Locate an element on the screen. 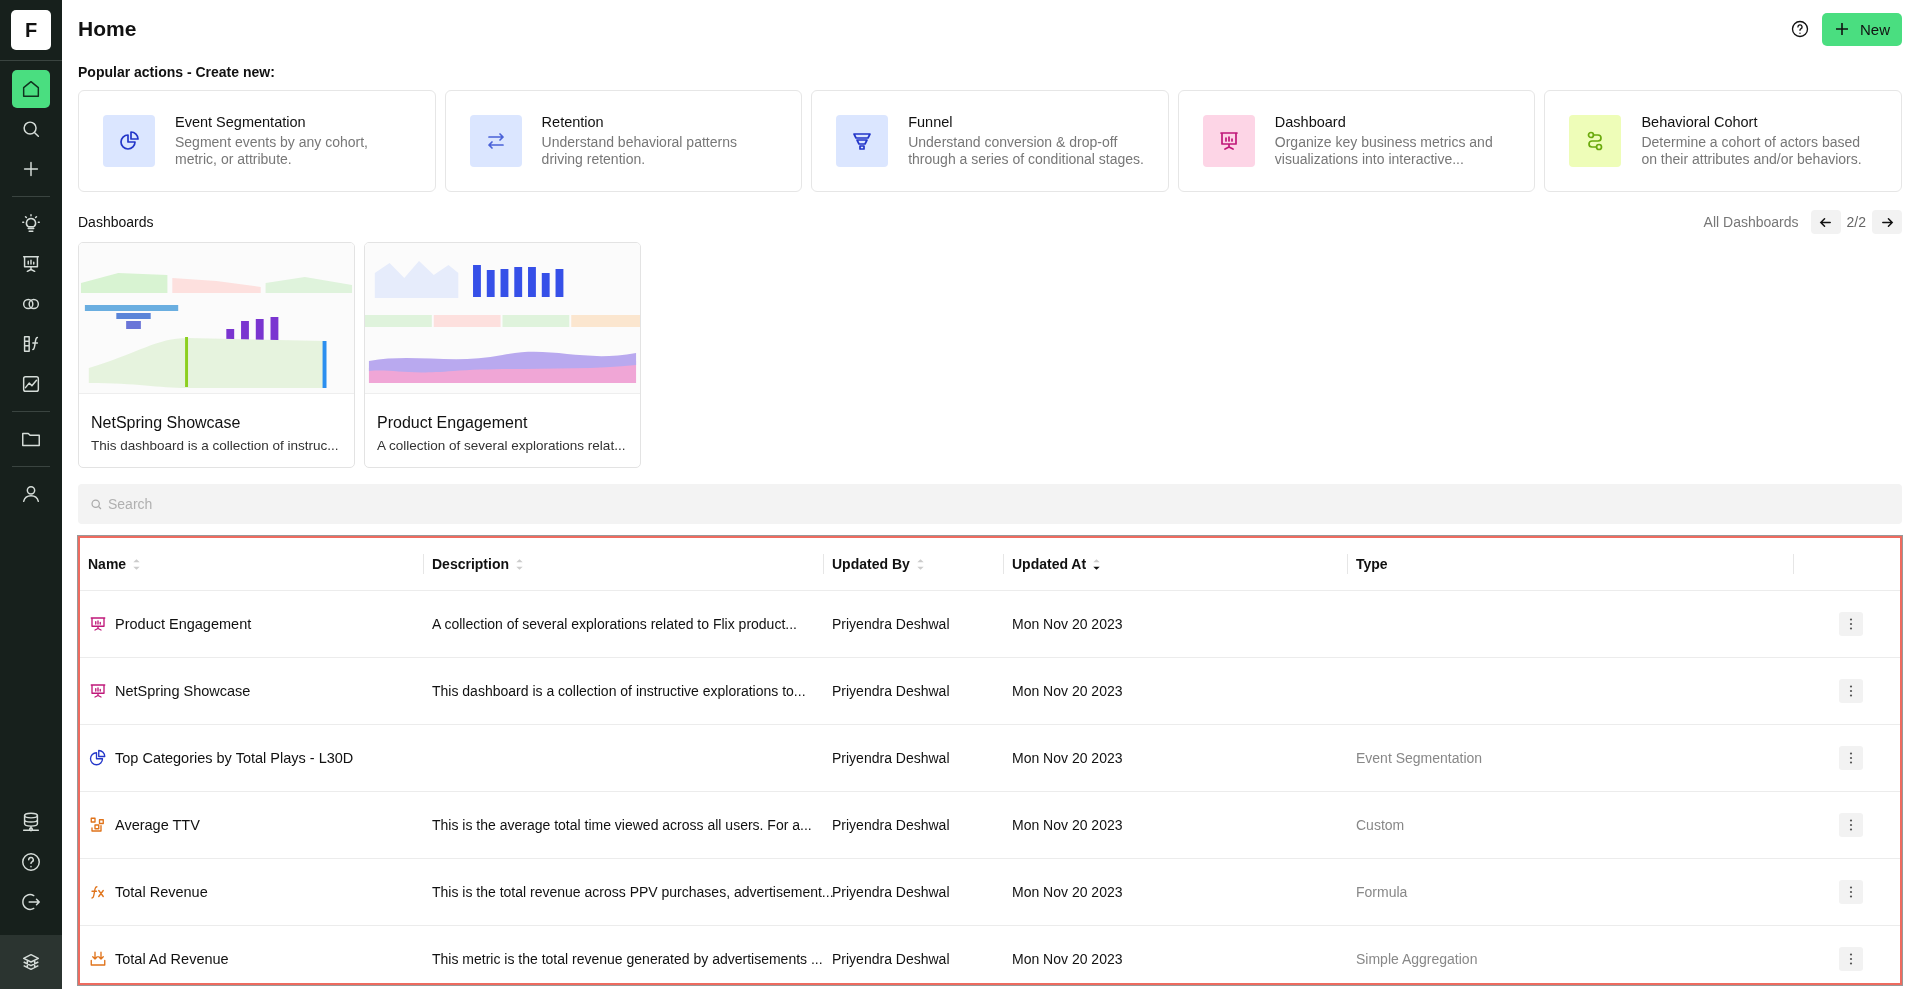 This screenshot has width=1914, height=989. connected-nodes-icon is located at coordinates (1595, 141).